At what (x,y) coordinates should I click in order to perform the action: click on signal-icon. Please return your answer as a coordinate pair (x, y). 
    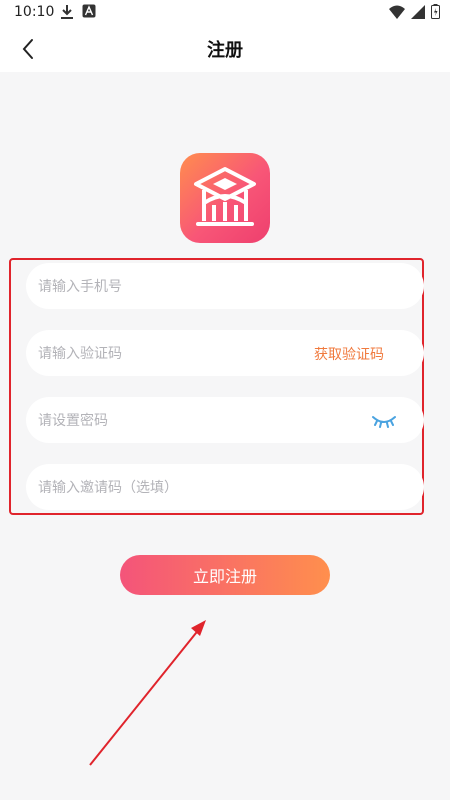
    Looking at the image, I should click on (418, 13).